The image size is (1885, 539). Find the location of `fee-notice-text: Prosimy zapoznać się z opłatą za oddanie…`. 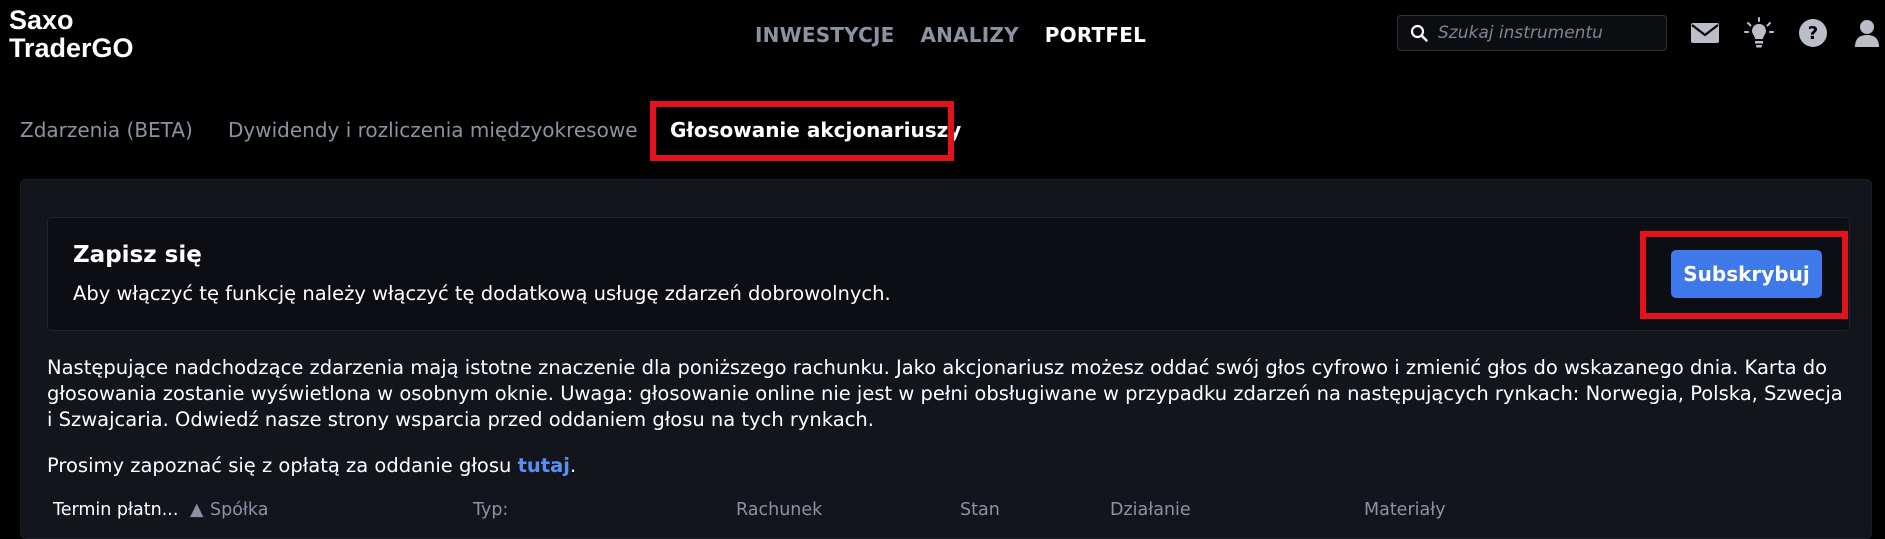

fee-notice-text: Prosimy zapoznać się z opłatą za oddanie… is located at coordinates (282, 465).